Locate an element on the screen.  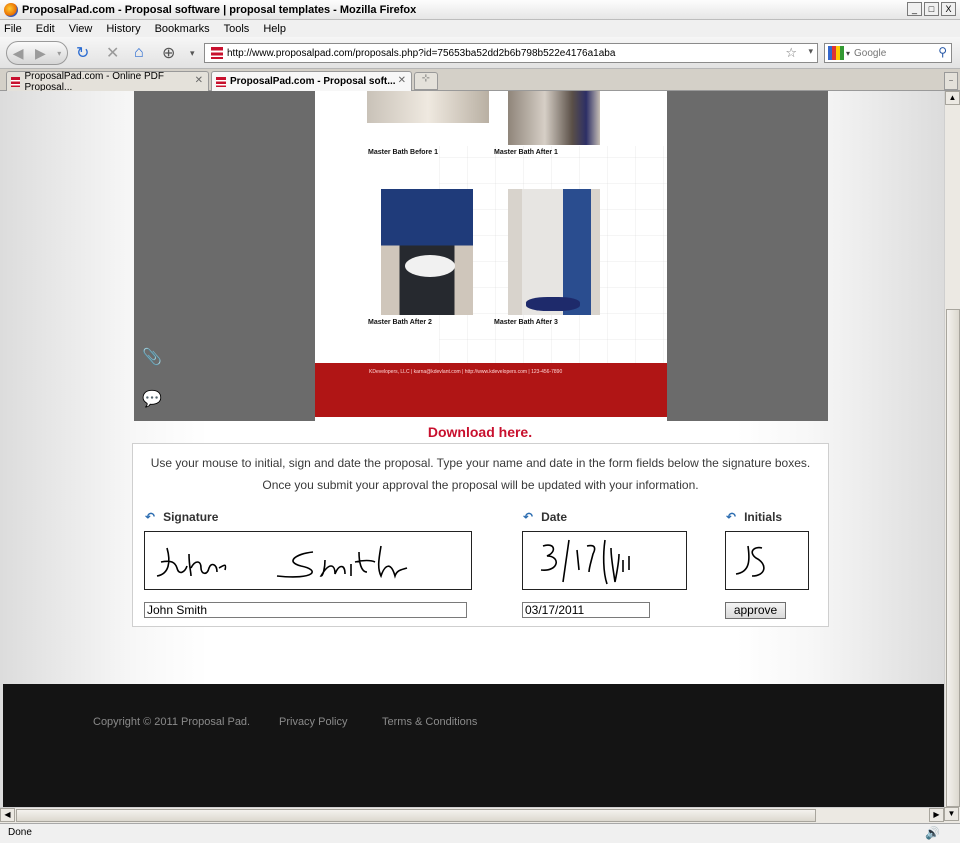
initials-drawing is located at coordinates (750, 561).